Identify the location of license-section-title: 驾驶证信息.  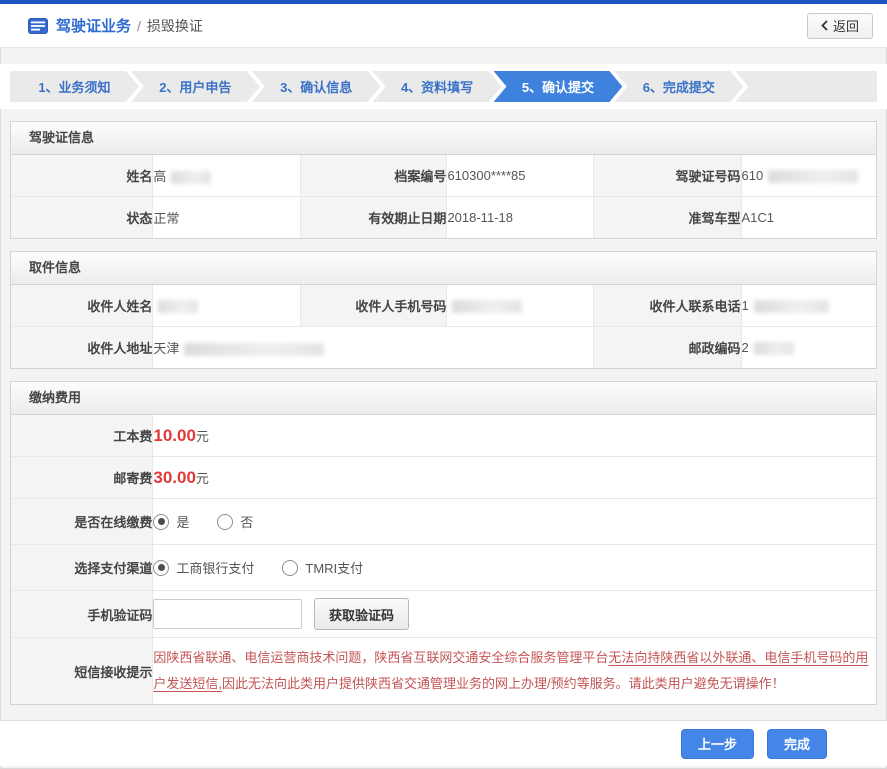
(443, 138).